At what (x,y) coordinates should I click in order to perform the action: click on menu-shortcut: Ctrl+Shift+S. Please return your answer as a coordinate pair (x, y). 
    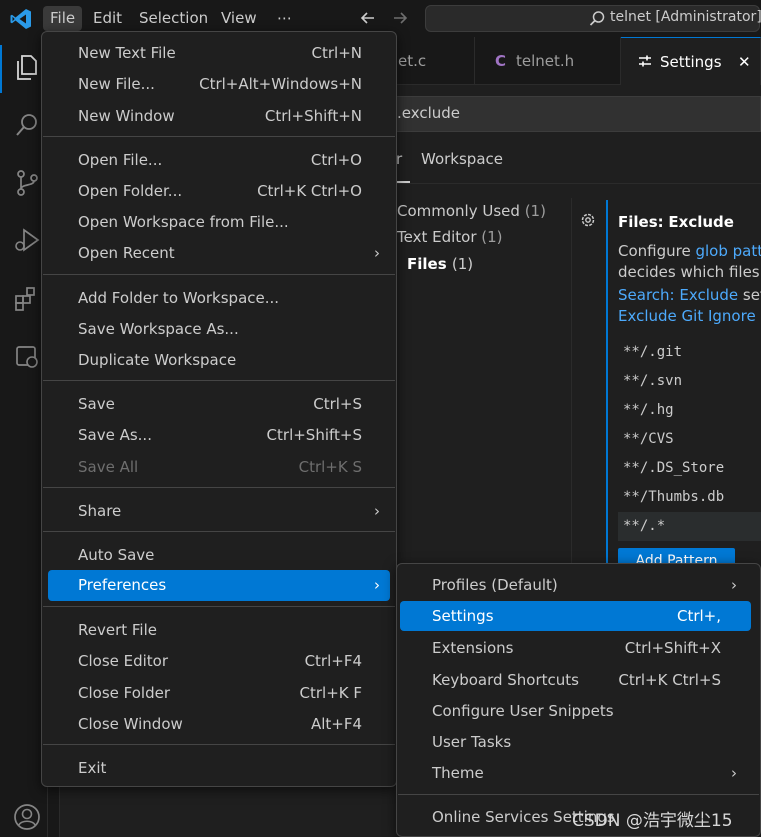
    Looking at the image, I should click on (314, 435).